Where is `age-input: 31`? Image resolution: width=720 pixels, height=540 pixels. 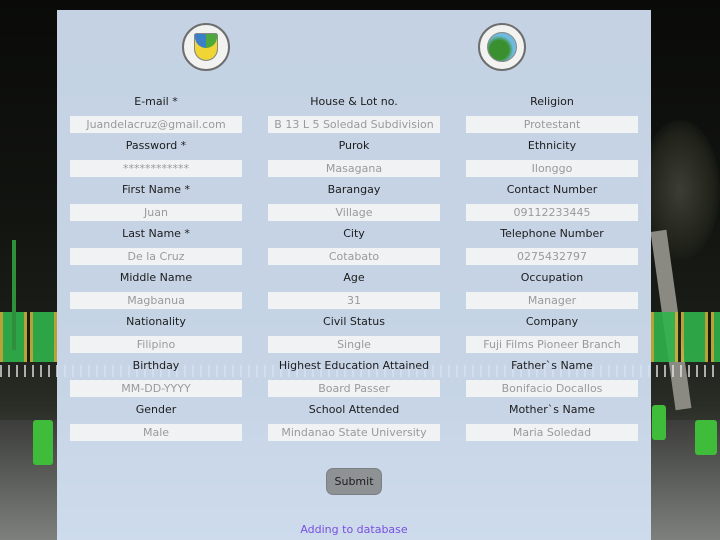 age-input: 31 is located at coordinates (354, 300).